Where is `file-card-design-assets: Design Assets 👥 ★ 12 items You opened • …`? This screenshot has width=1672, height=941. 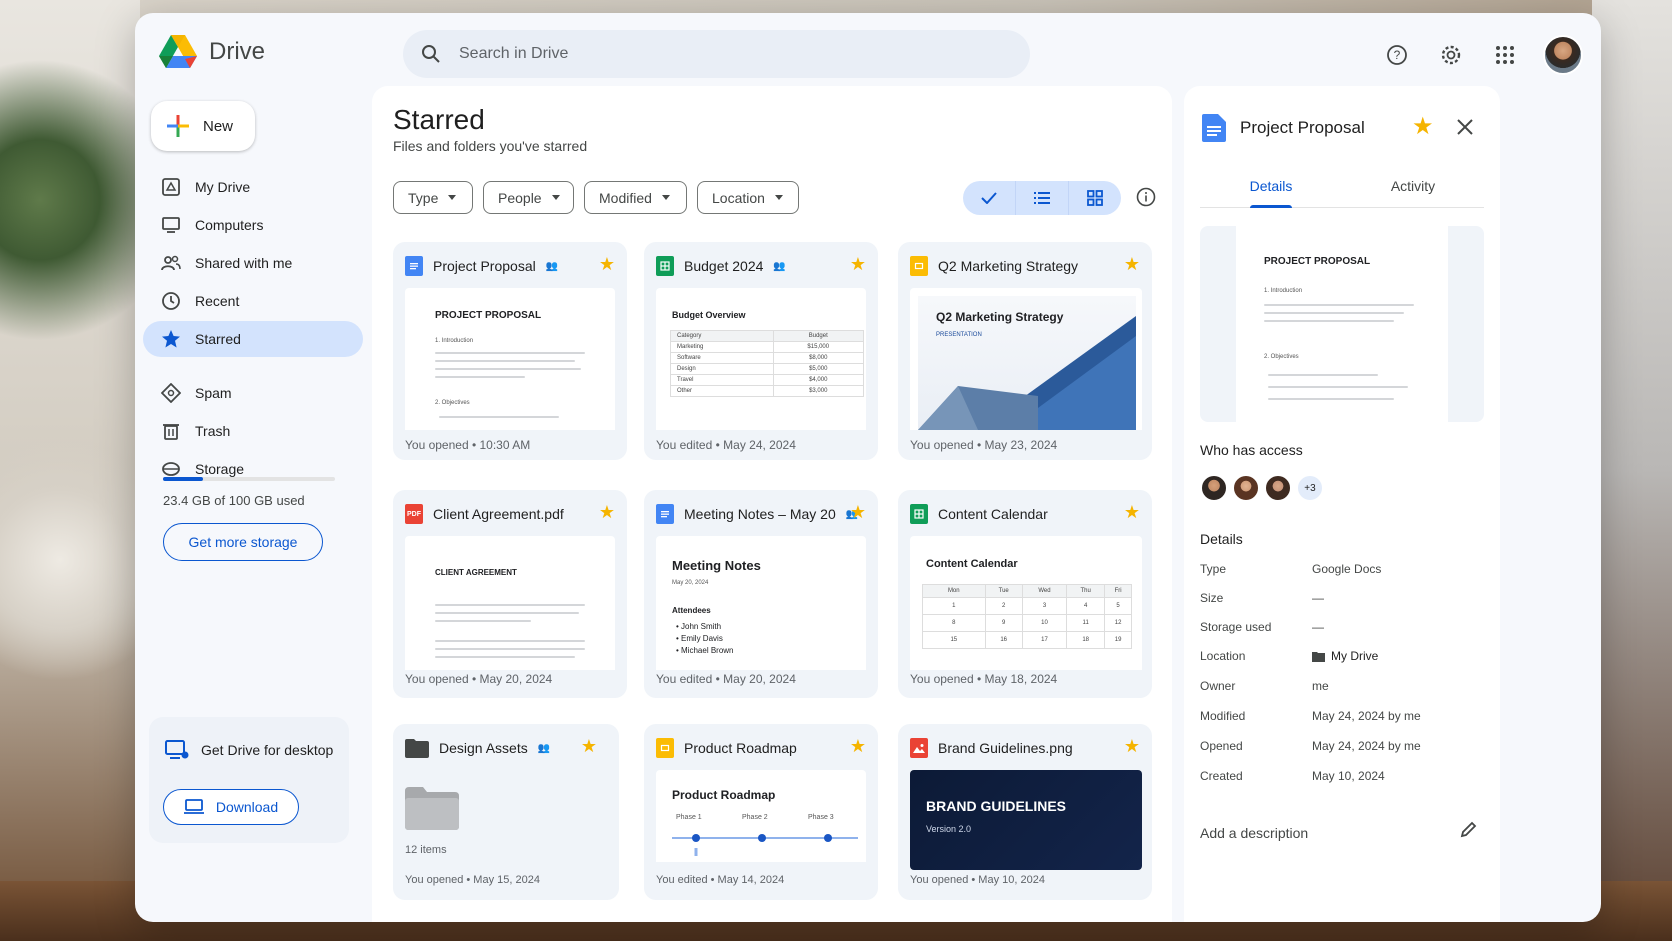
file-card-design-assets: Design Assets 👥 ★ 12 items You opened • … is located at coordinates (506, 812).